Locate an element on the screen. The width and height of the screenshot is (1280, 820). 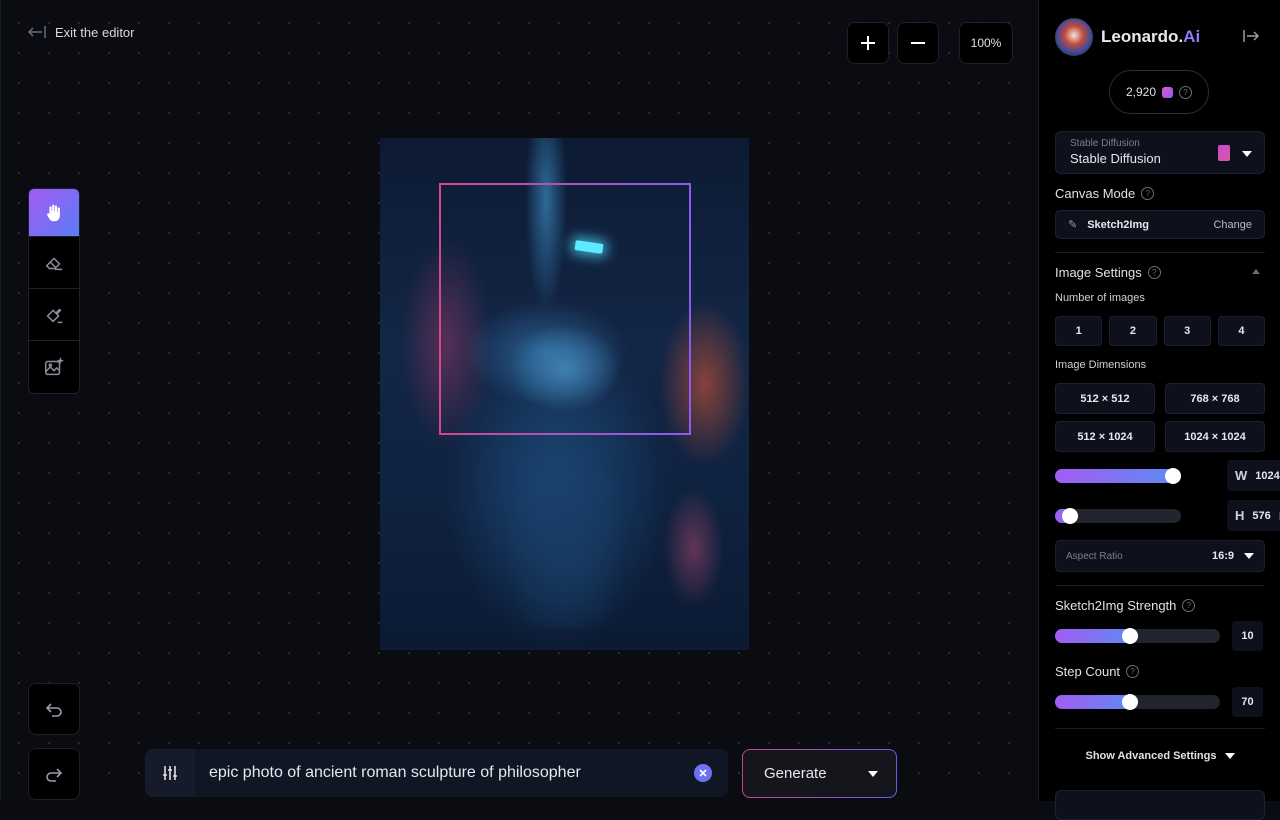
height-input: H 576 px is located at coordinates (1253, 515).